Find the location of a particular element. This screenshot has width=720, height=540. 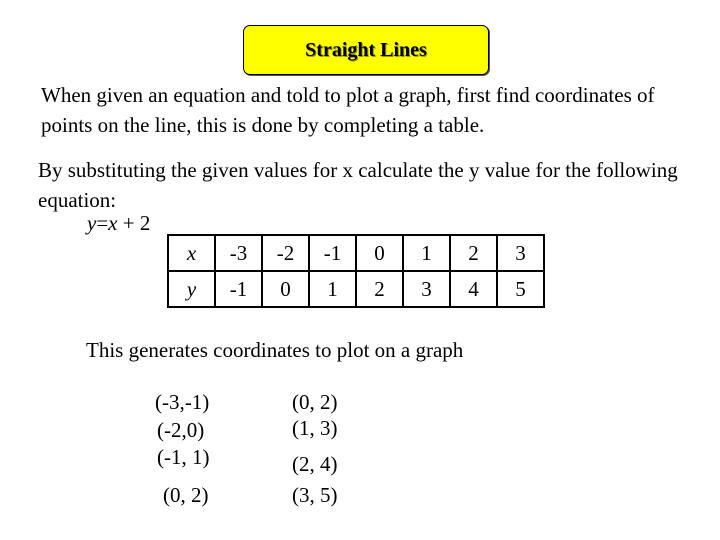

slide-title: Straight Lines is located at coordinates (366, 49).